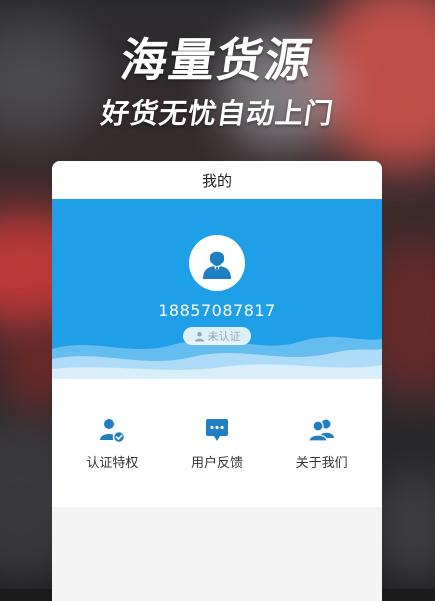  I want to click on user-verified-icon, so click(112, 430).